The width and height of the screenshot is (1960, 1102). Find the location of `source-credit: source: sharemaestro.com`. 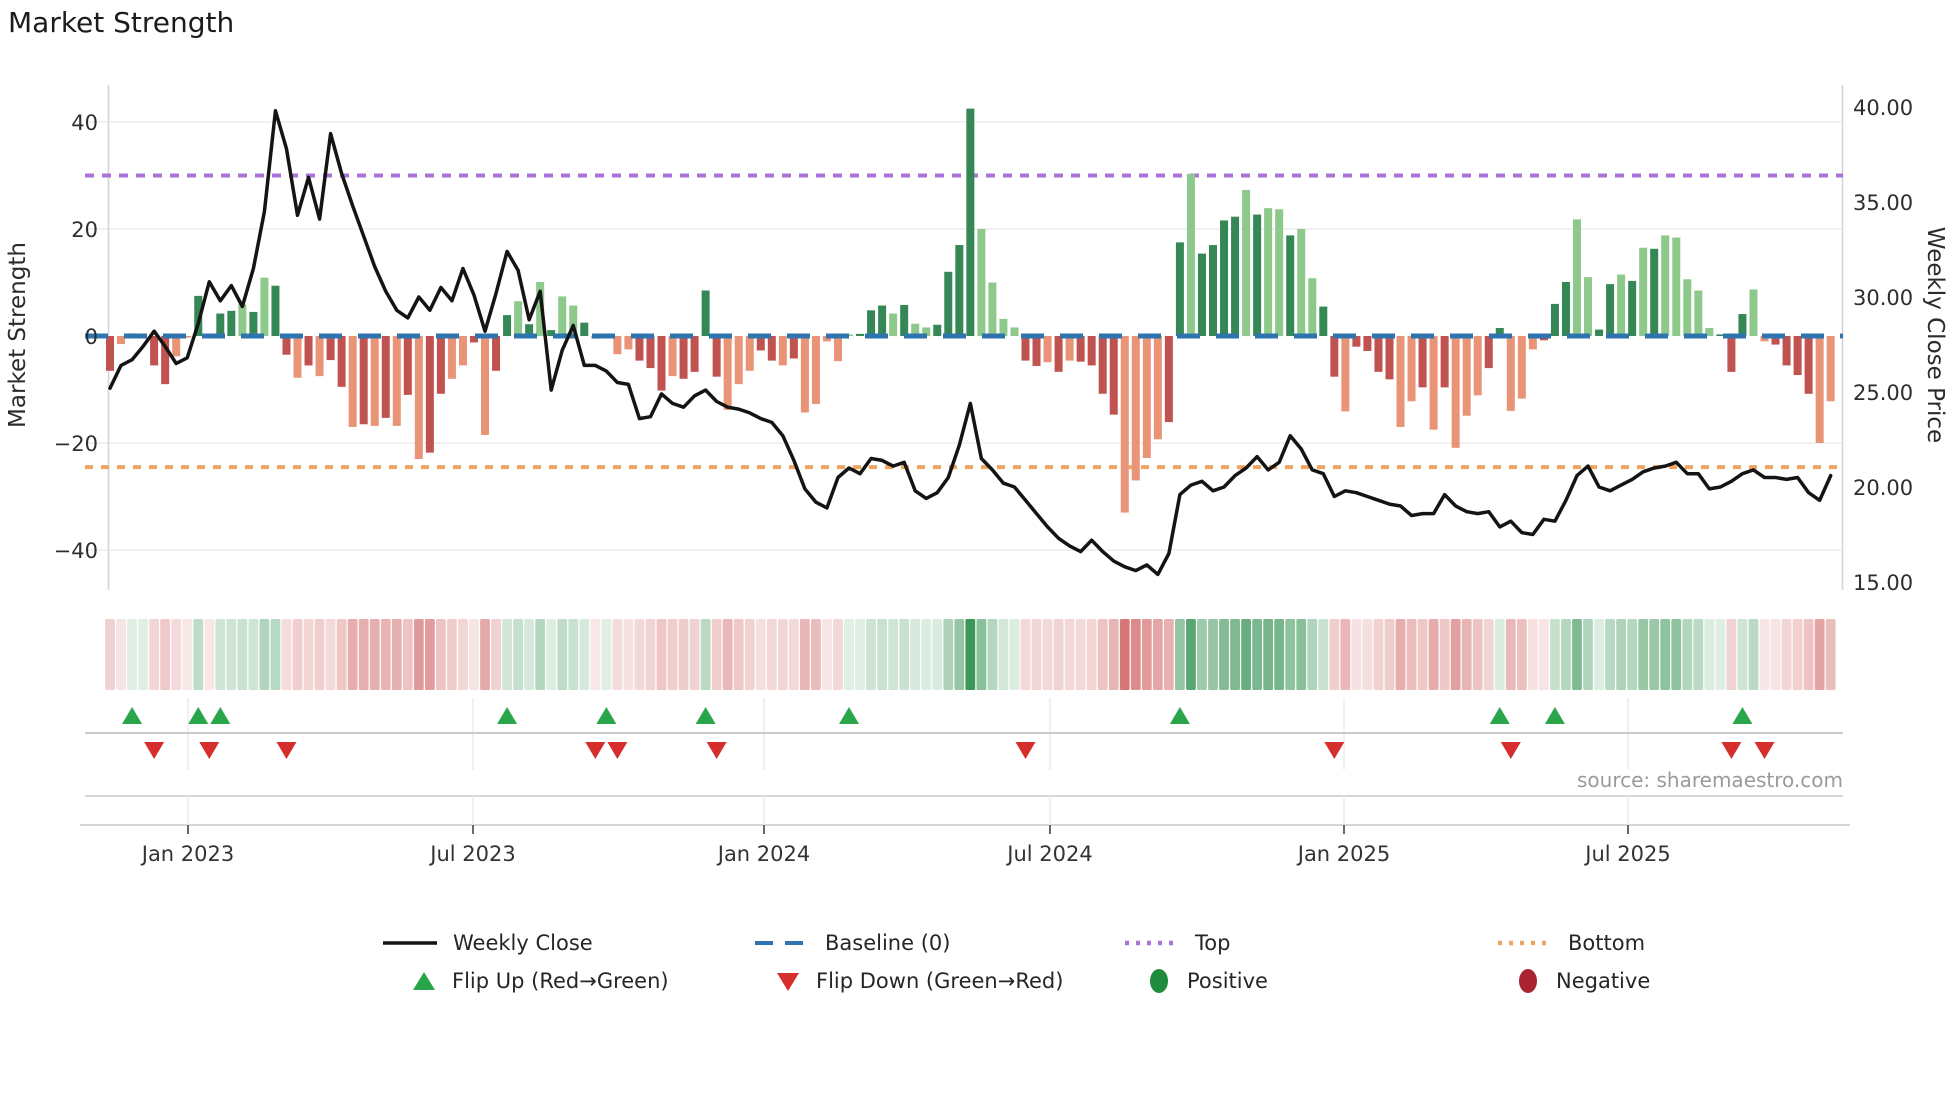

source-credit: source: sharemaestro.com is located at coordinates (1710, 780).